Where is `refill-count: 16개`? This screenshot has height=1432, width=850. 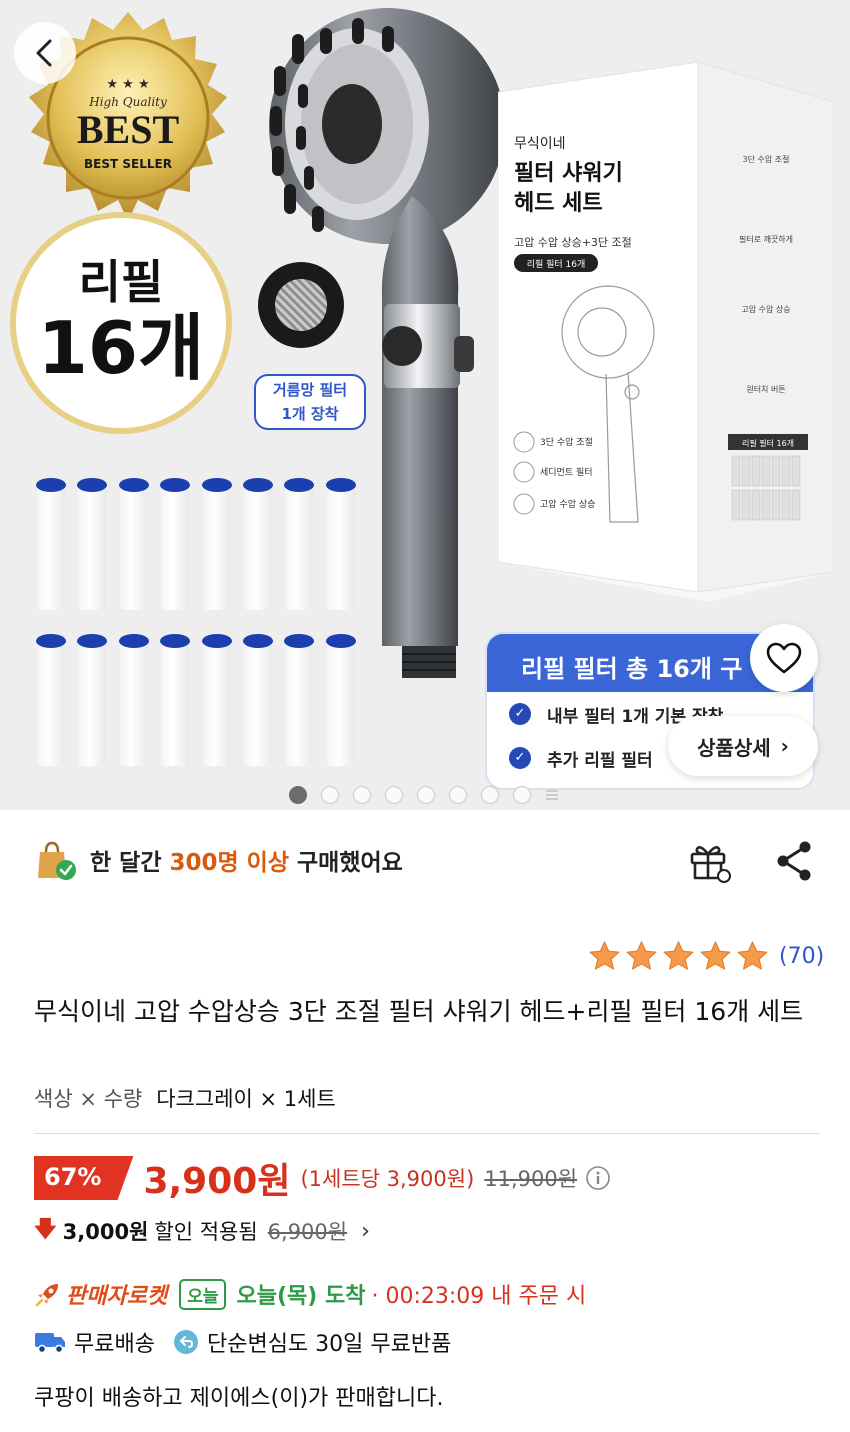
refill-count: 16개 is located at coordinates (121, 348).